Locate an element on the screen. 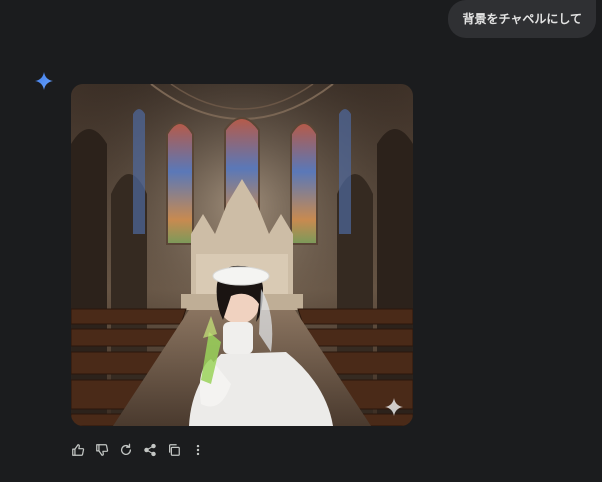 The image size is (602, 482). copy-button is located at coordinates (173, 450).